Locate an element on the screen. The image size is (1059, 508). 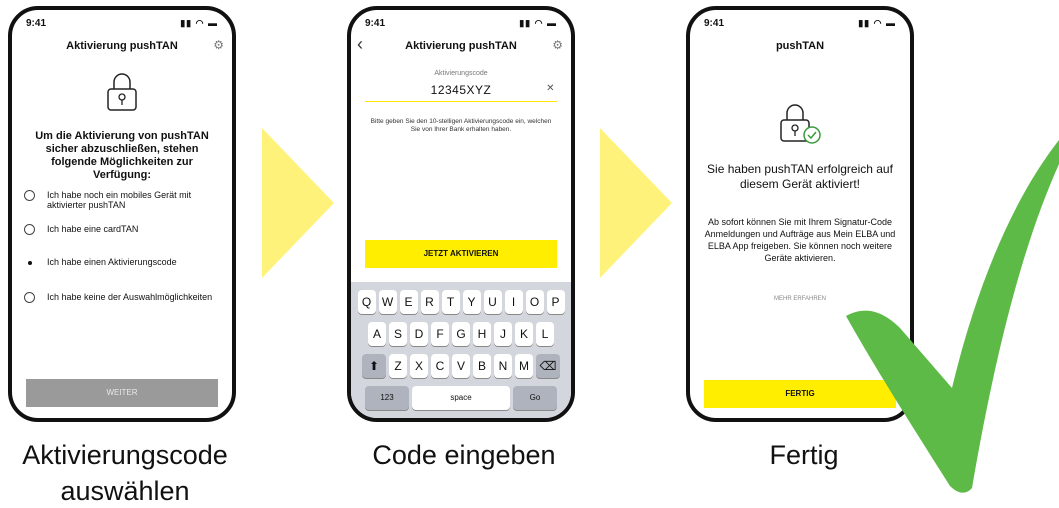
key: P is located at coordinates (555, 302).